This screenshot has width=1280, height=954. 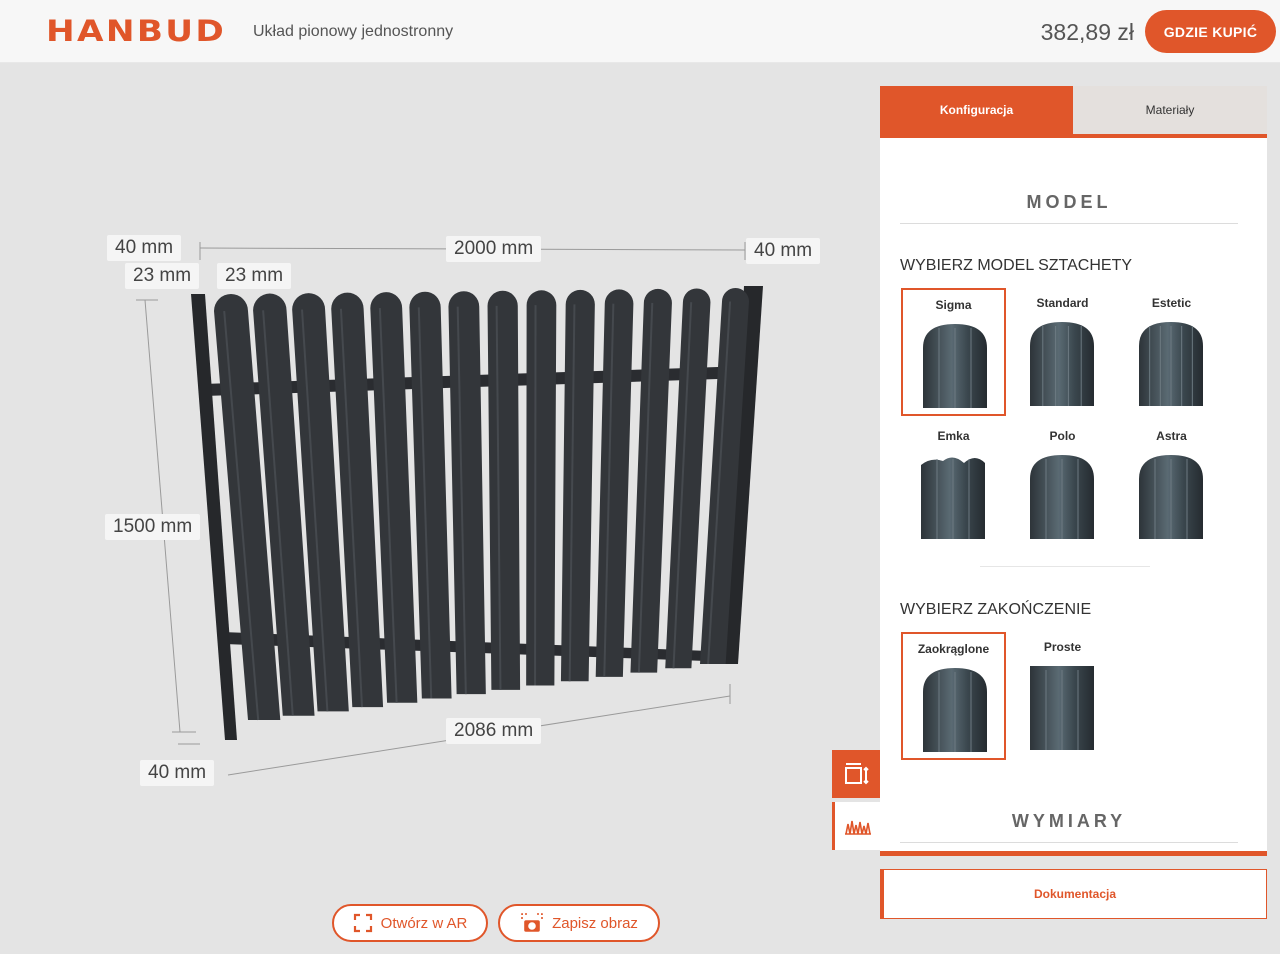 I want to click on open-ar-button: Otwórz w AR, so click(x=410, y=923).